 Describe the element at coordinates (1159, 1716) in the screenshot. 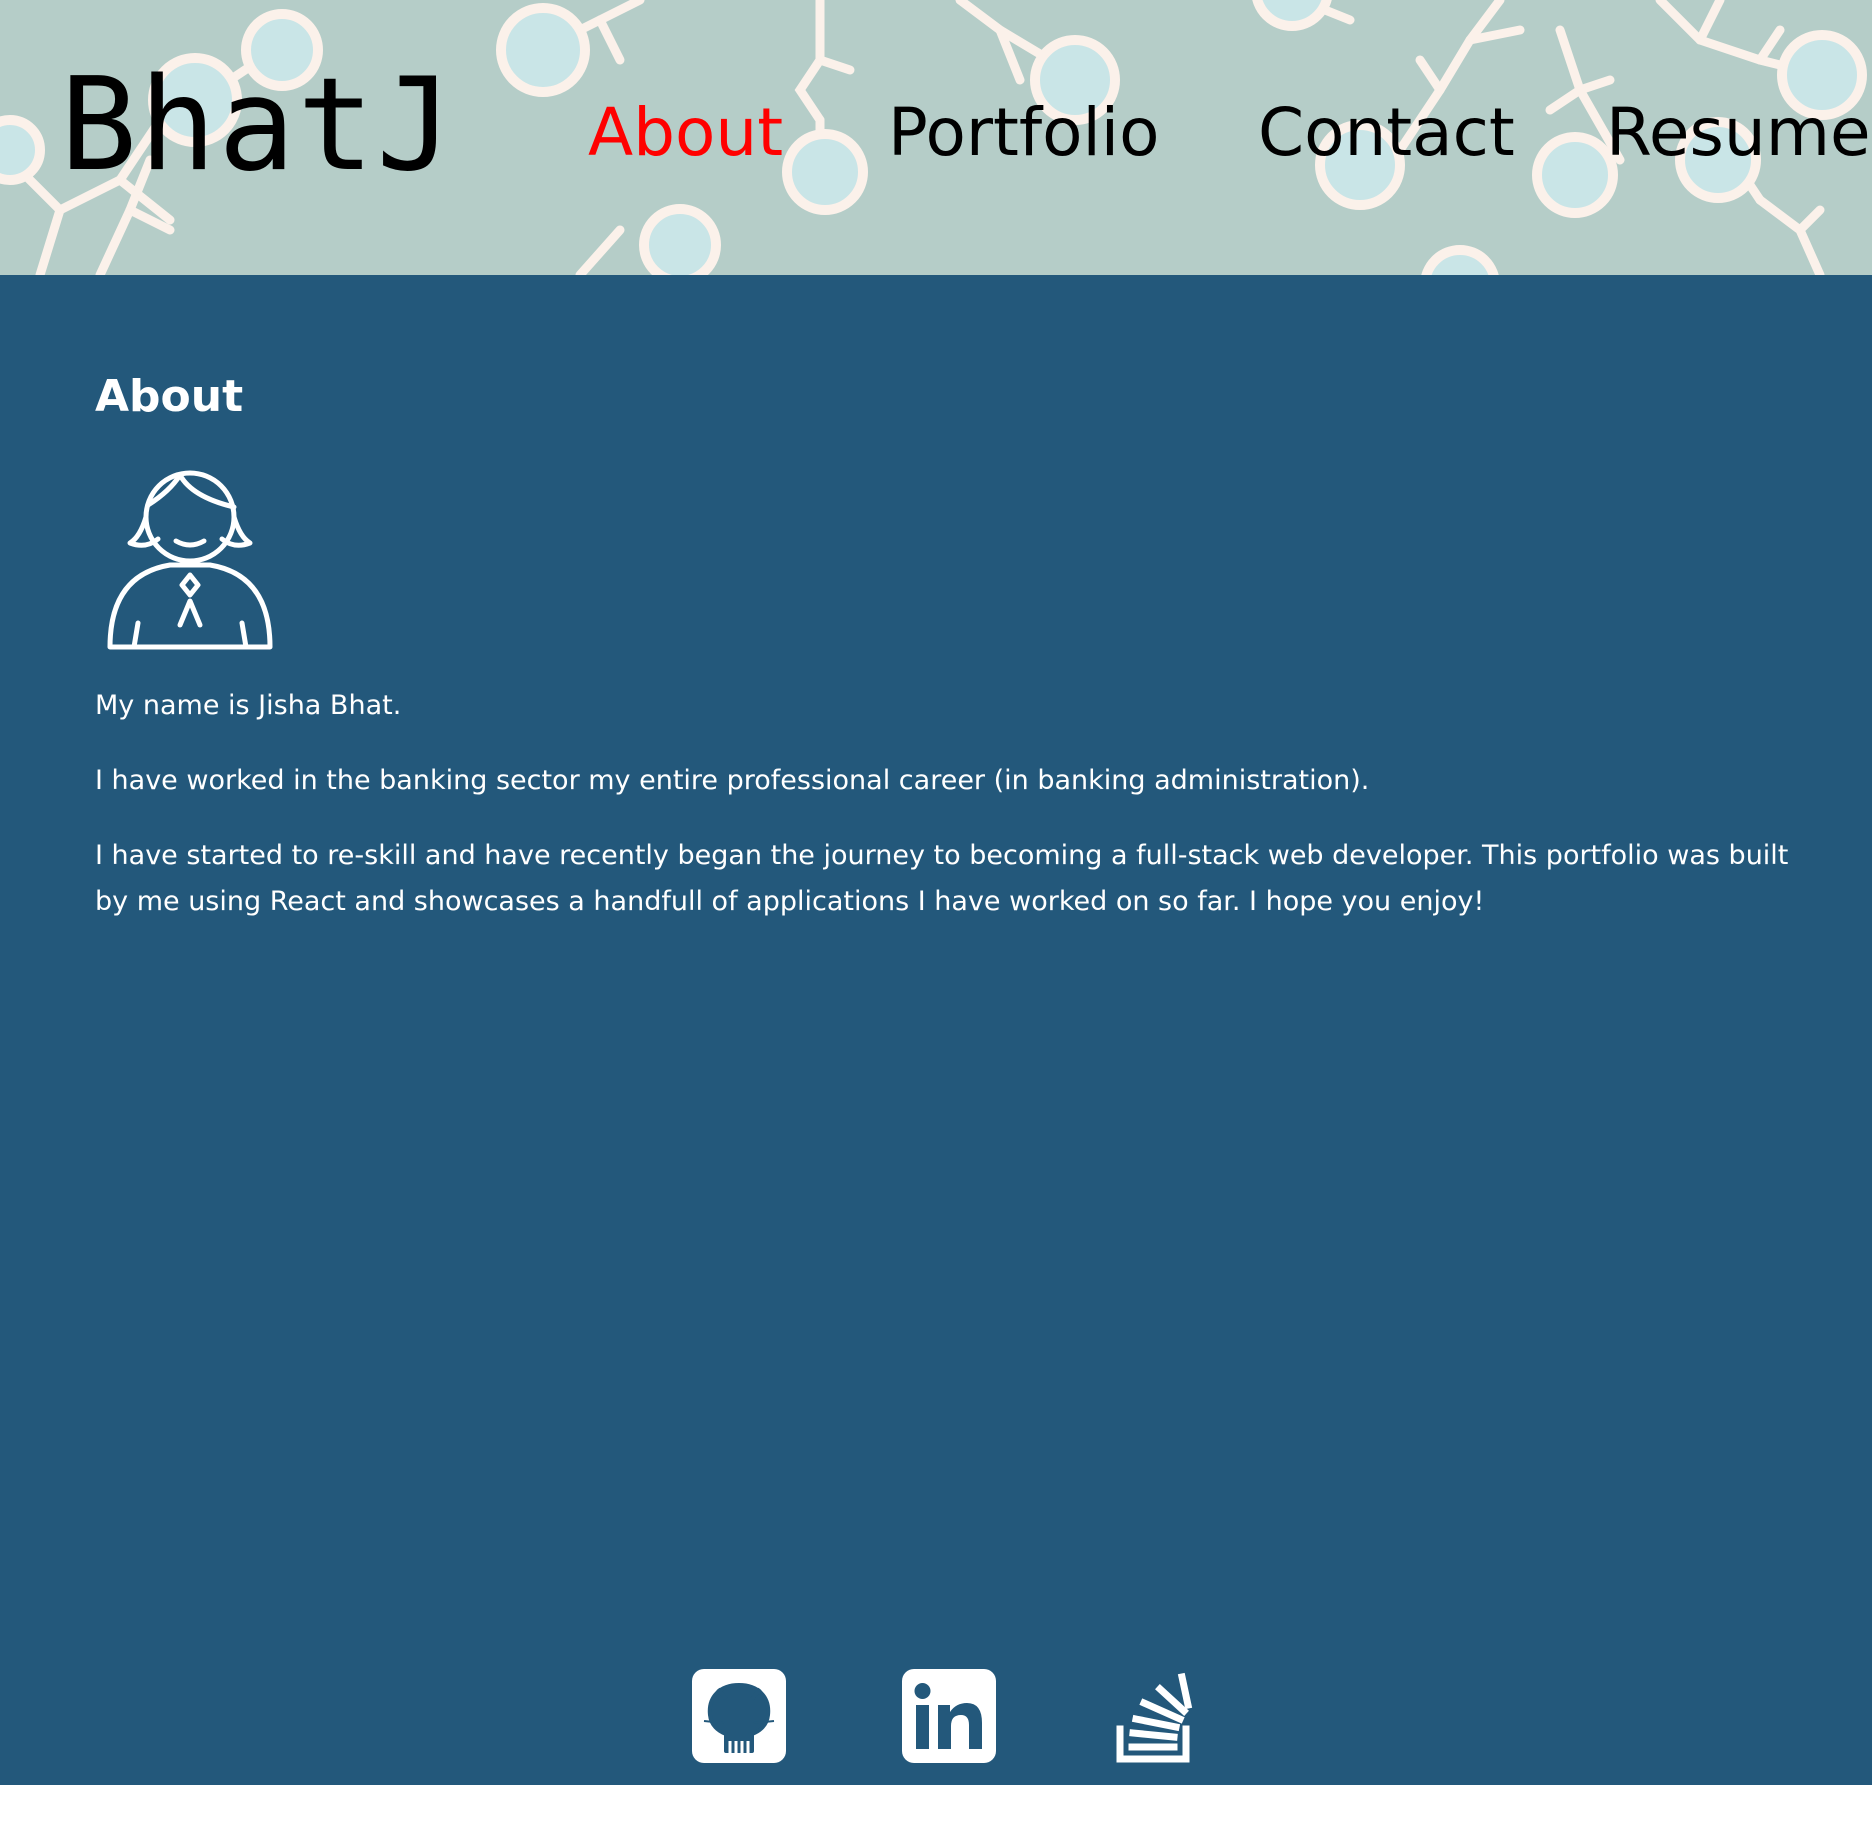

I see `stackoverflow-icon` at that location.